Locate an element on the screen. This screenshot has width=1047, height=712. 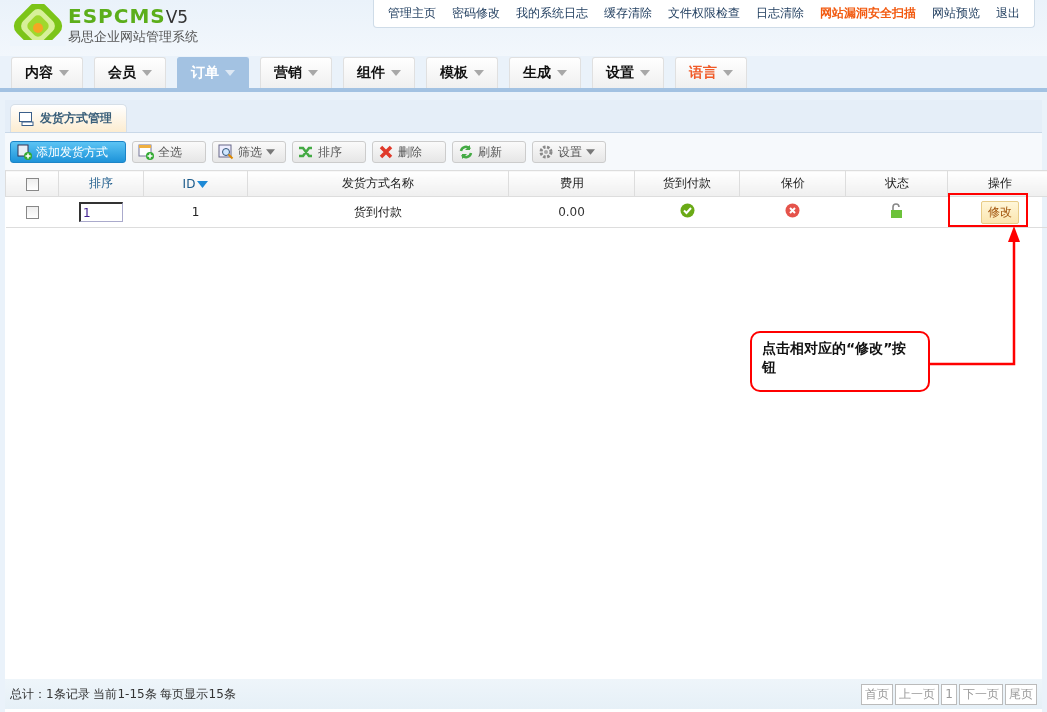
refresh-icon is located at coordinates (466, 152).